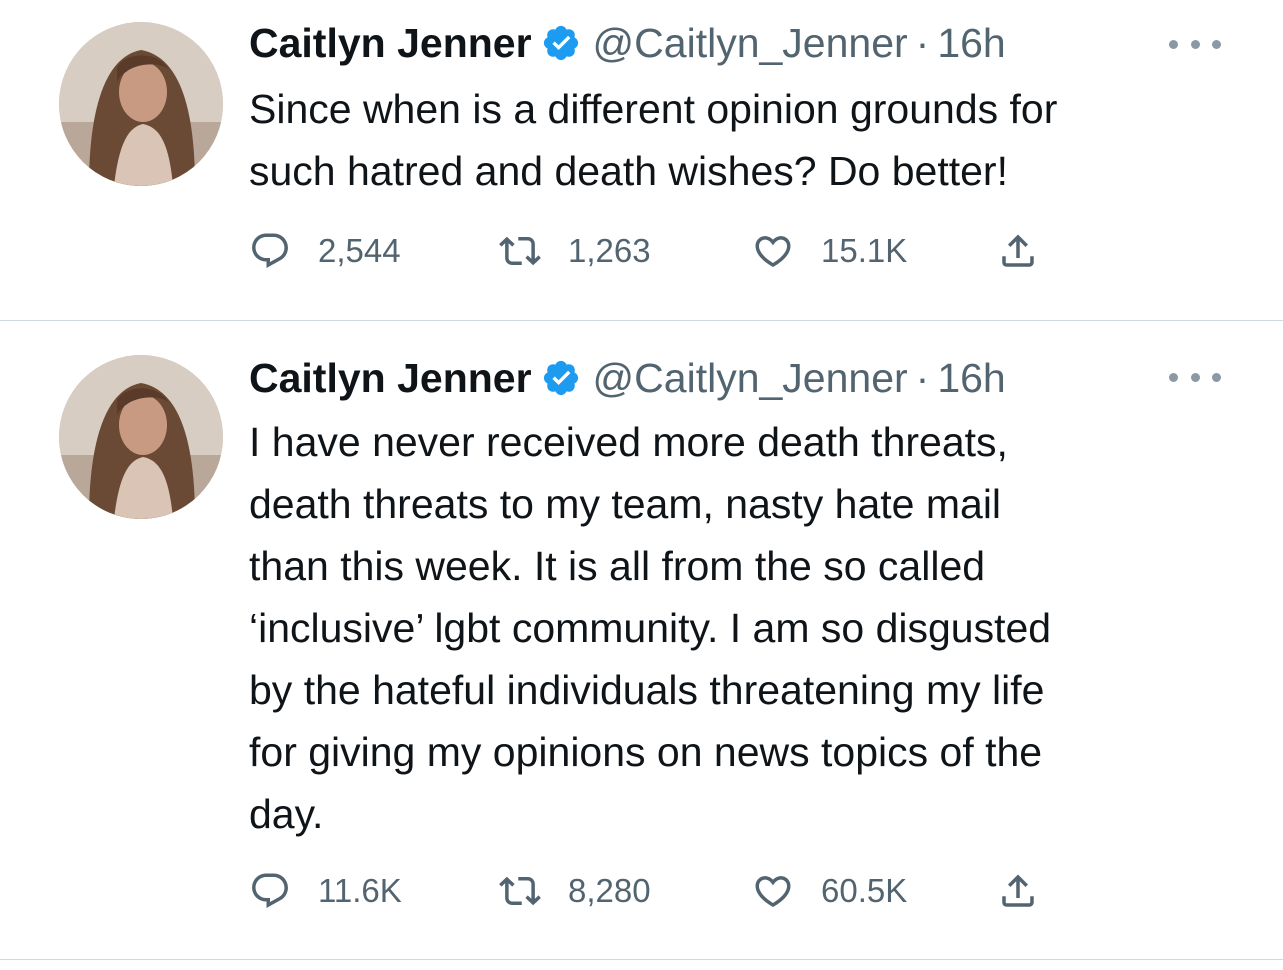  I want to click on retweet-button: 8,280, so click(575, 891).